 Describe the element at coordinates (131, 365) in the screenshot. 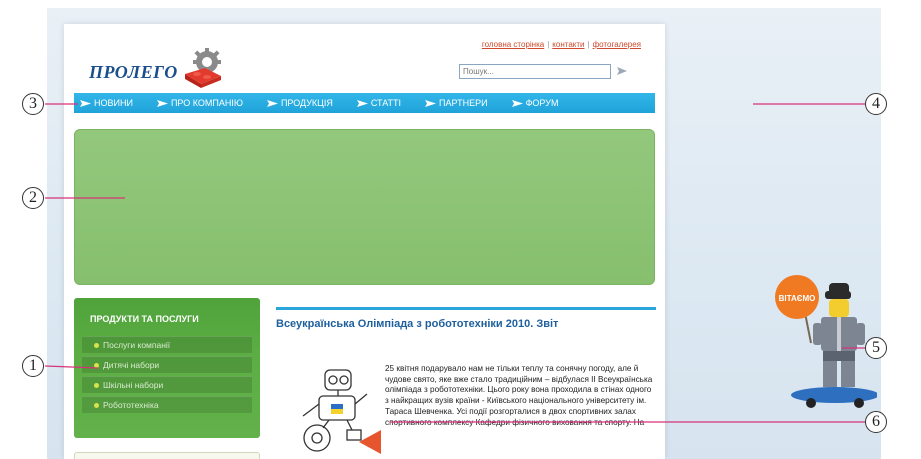

I see `sidebar-item-label: Дитячі набори` at that location.